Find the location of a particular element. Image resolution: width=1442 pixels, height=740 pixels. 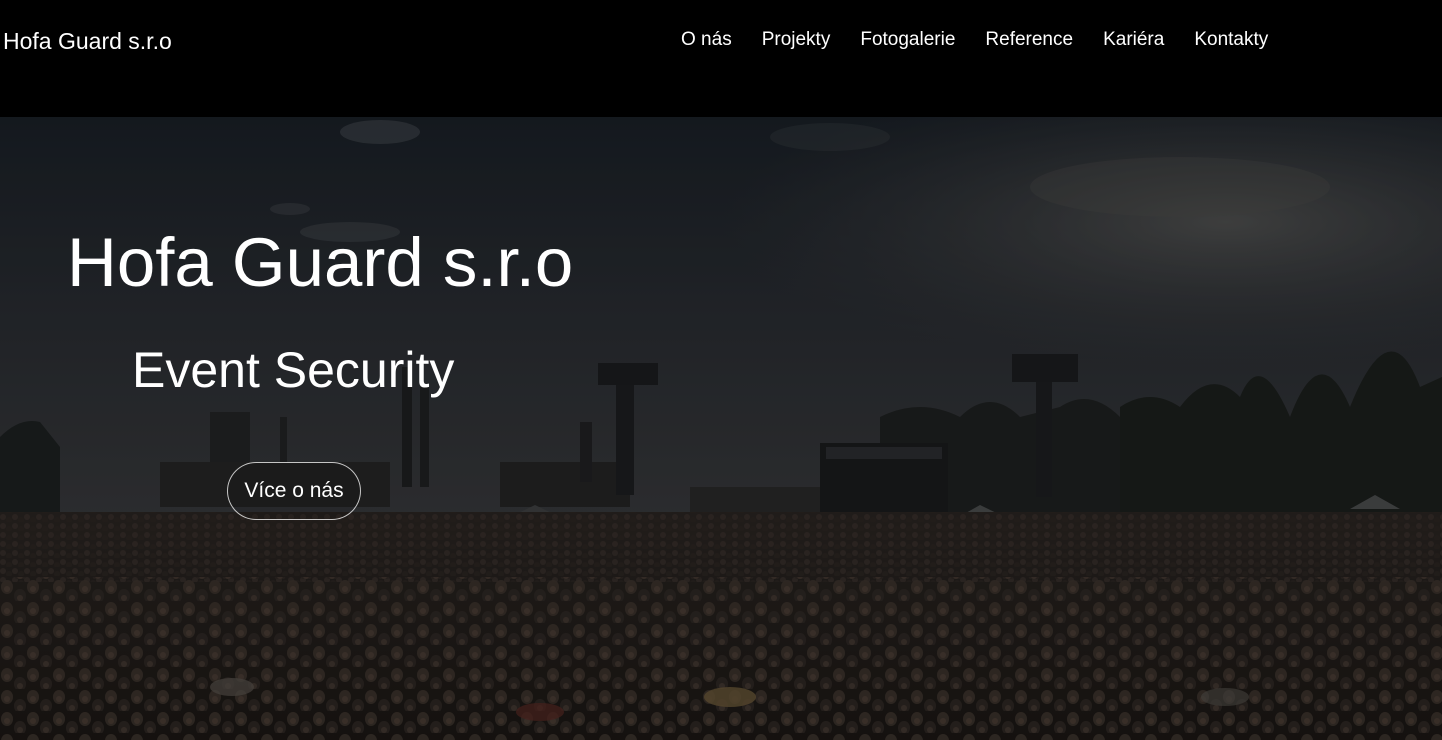

nav-link-projekty: Projekty is located at coordinates (796, 40).